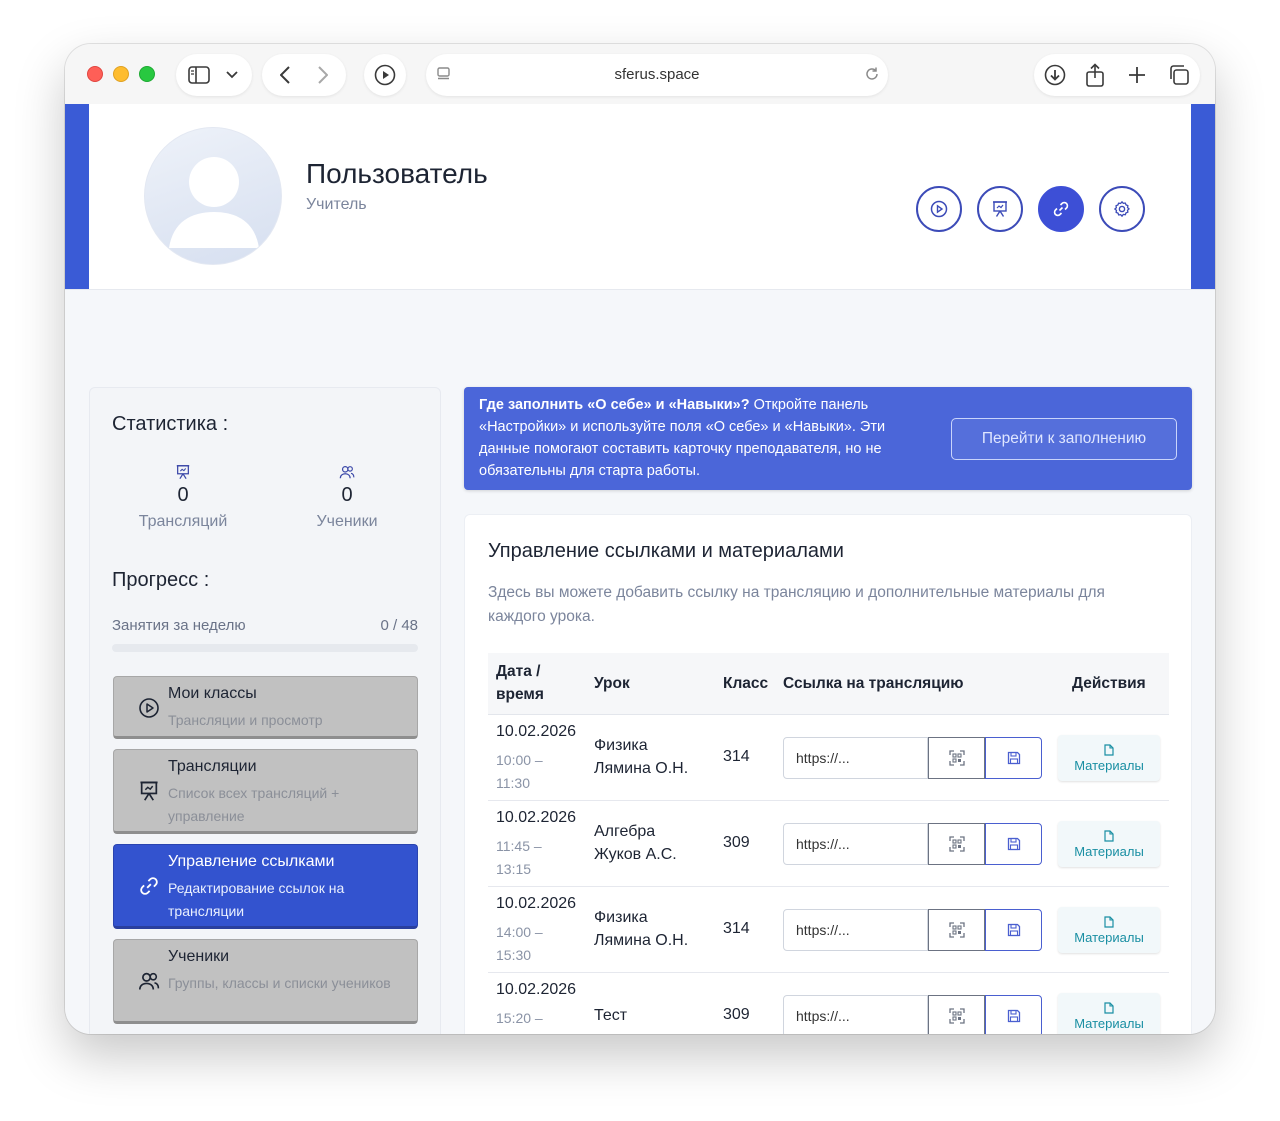 The image size is (1280, 1121). What do you see at coordinates (1117, 75) in the screenshot?
I see `browser-actions-group` at bounding box center [1117, 75].